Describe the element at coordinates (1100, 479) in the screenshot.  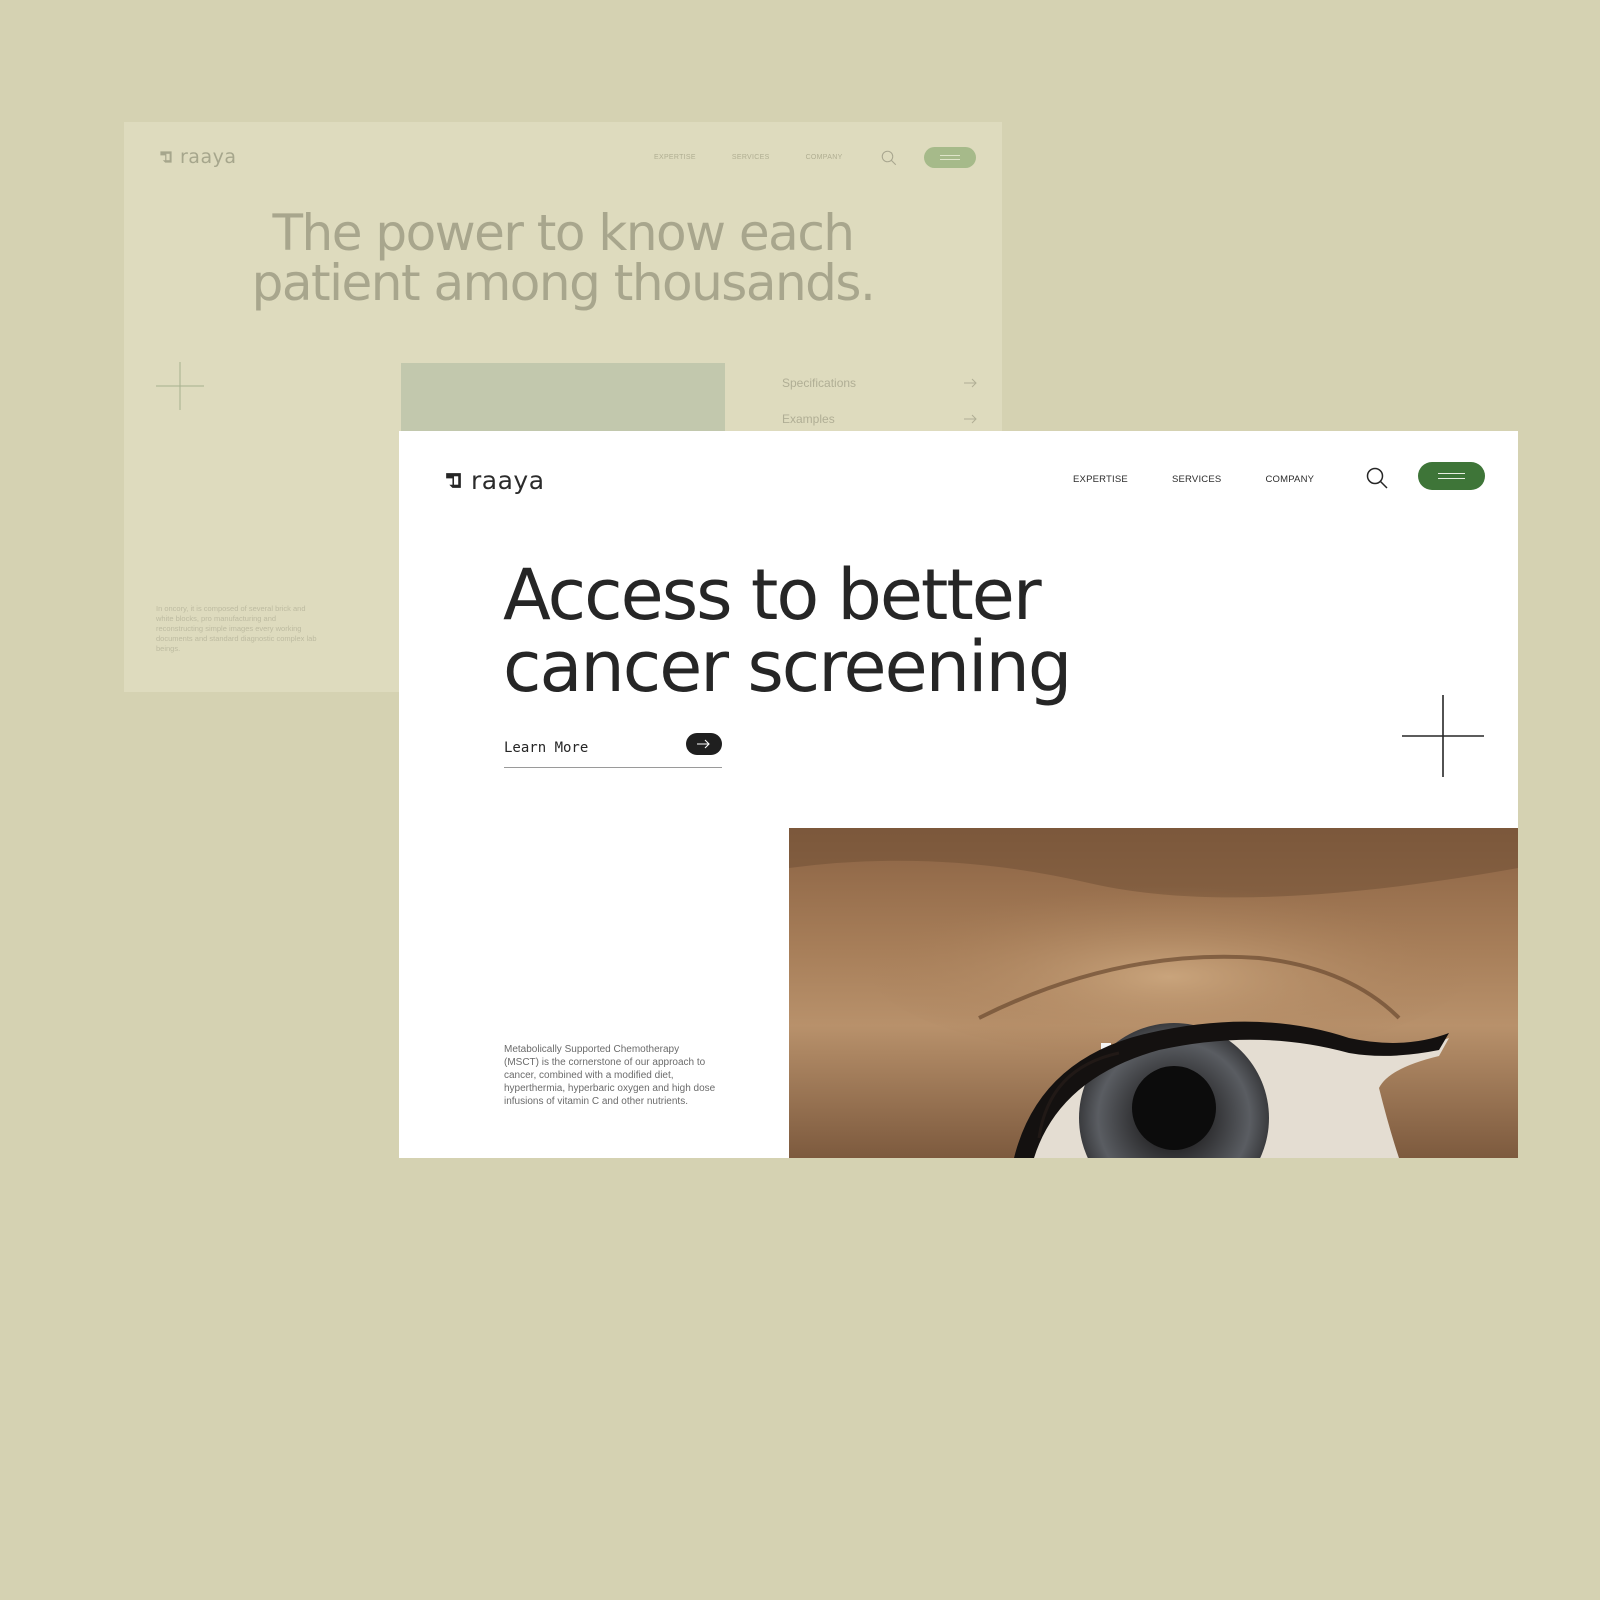
I see `nav-expertise: EXPERTISE` at that location.